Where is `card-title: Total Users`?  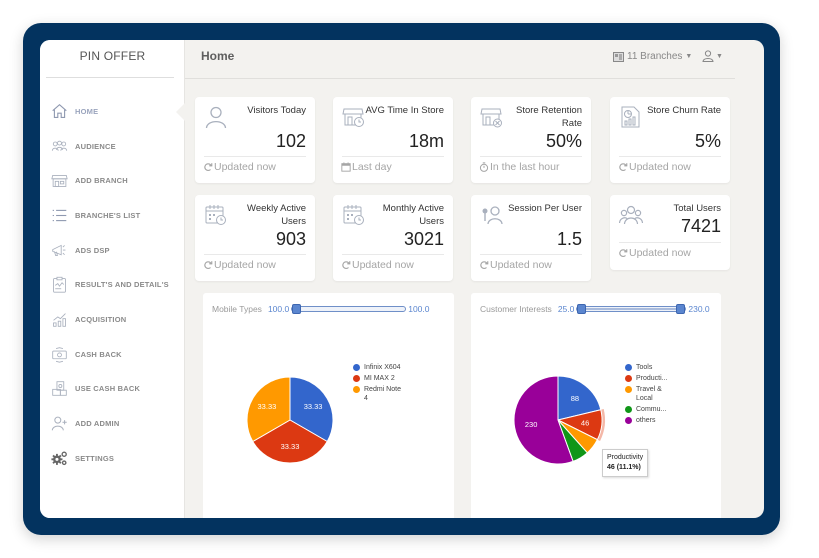 card-title: Total Users is located at coordinates (697, 208).